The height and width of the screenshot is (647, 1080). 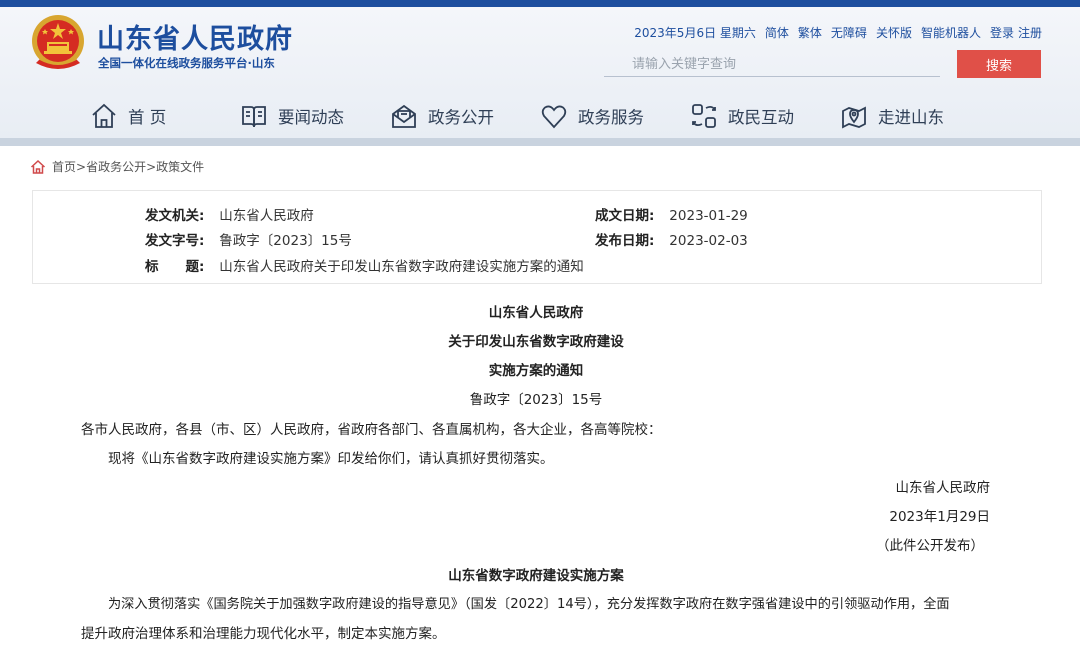 I want to click on nav-service-label: 政务服务, so click(x=611, y=117).